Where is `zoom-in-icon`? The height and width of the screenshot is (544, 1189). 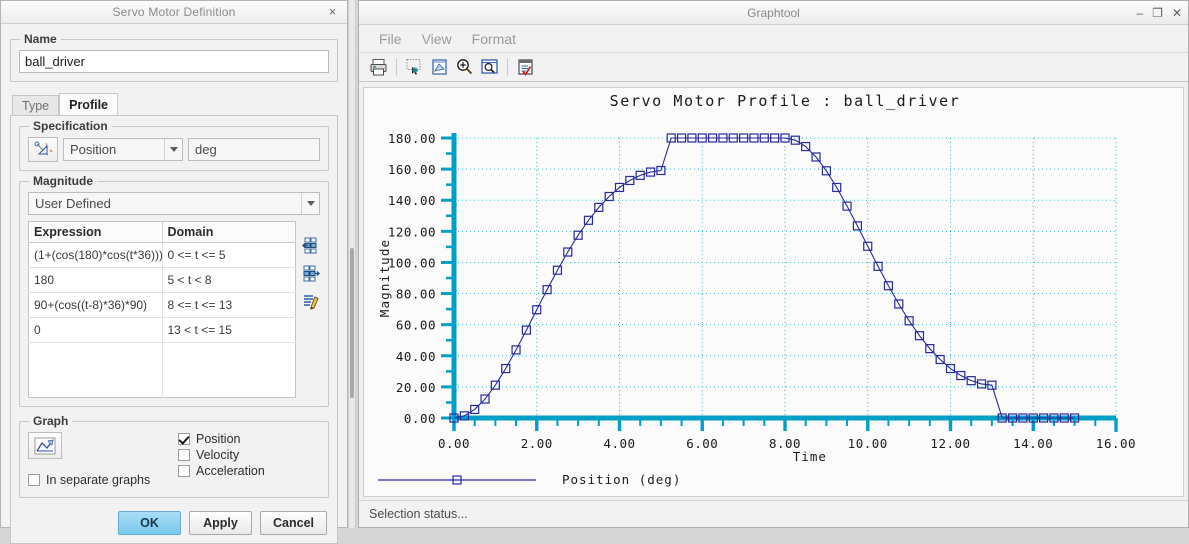
zoom-in-icon is located at coordinates (464, 67).